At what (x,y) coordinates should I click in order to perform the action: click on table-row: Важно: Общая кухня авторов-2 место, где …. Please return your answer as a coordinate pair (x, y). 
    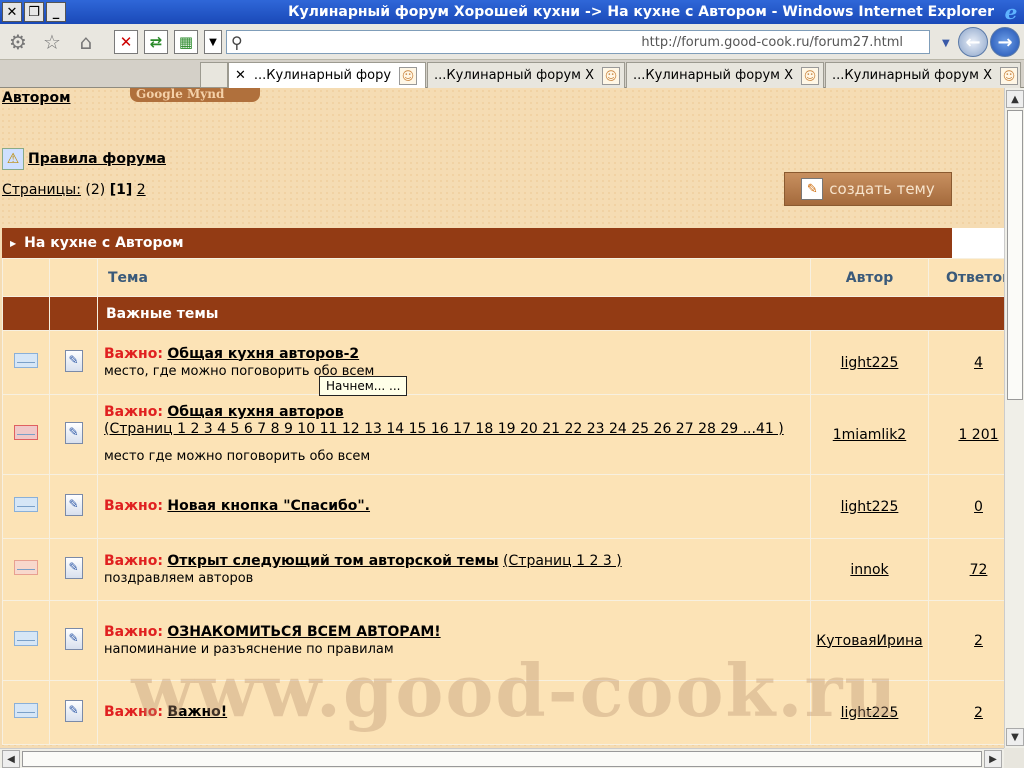
    Looking at the image, I should click on (503, 362).